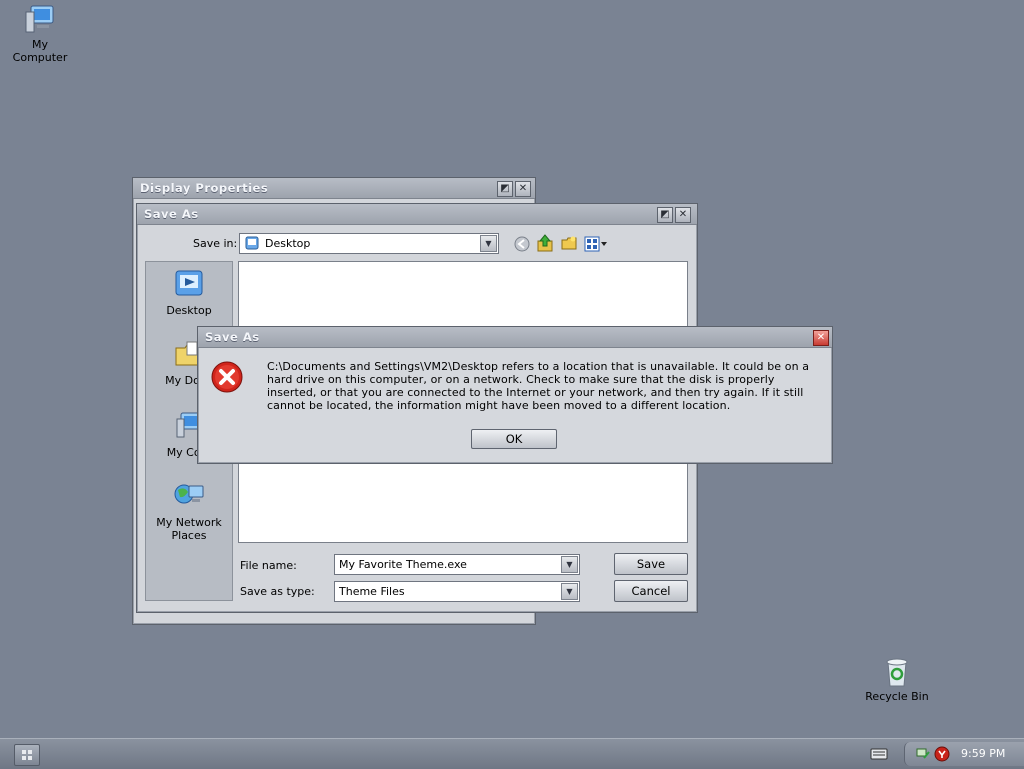  I want to click on place-label: Desktop, so click(189, 310).